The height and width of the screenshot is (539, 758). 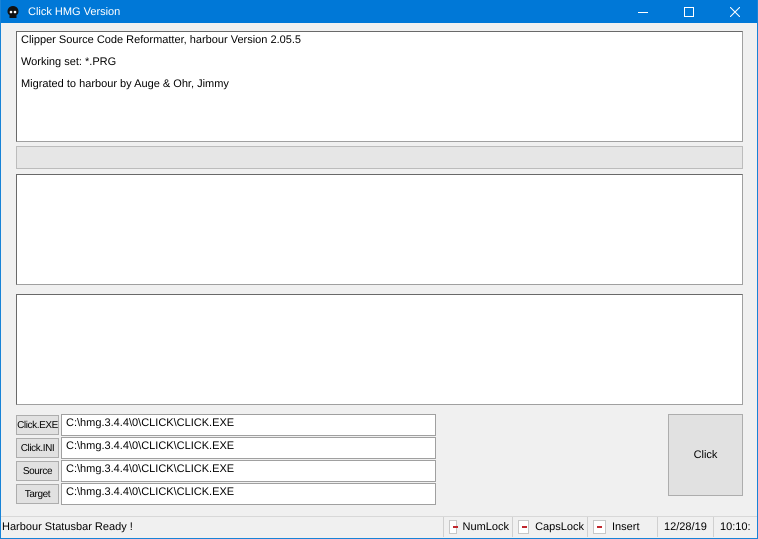 What do you see at coordinates (69, 63) in the screenshot?
I see `info-line: Working set: *.PRG` at bounding box center [69, 63].